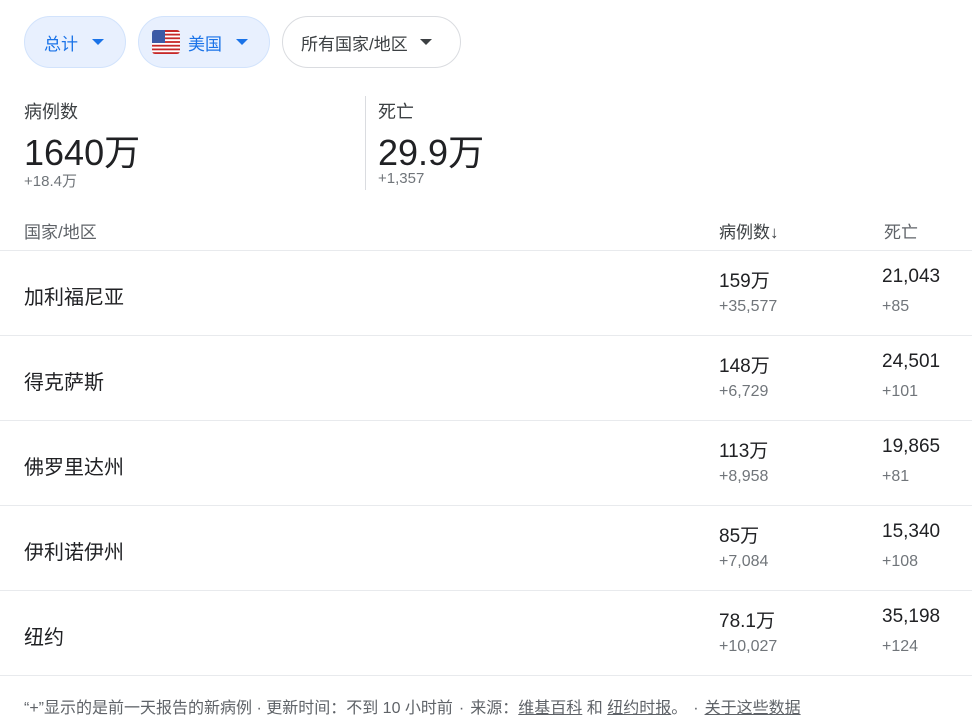 This screenshot has height=727, width=972. What do you see at coordinates (739, 536) in the screenshot?
I see `cases-value: 85万` at bounding box center [739, 536].